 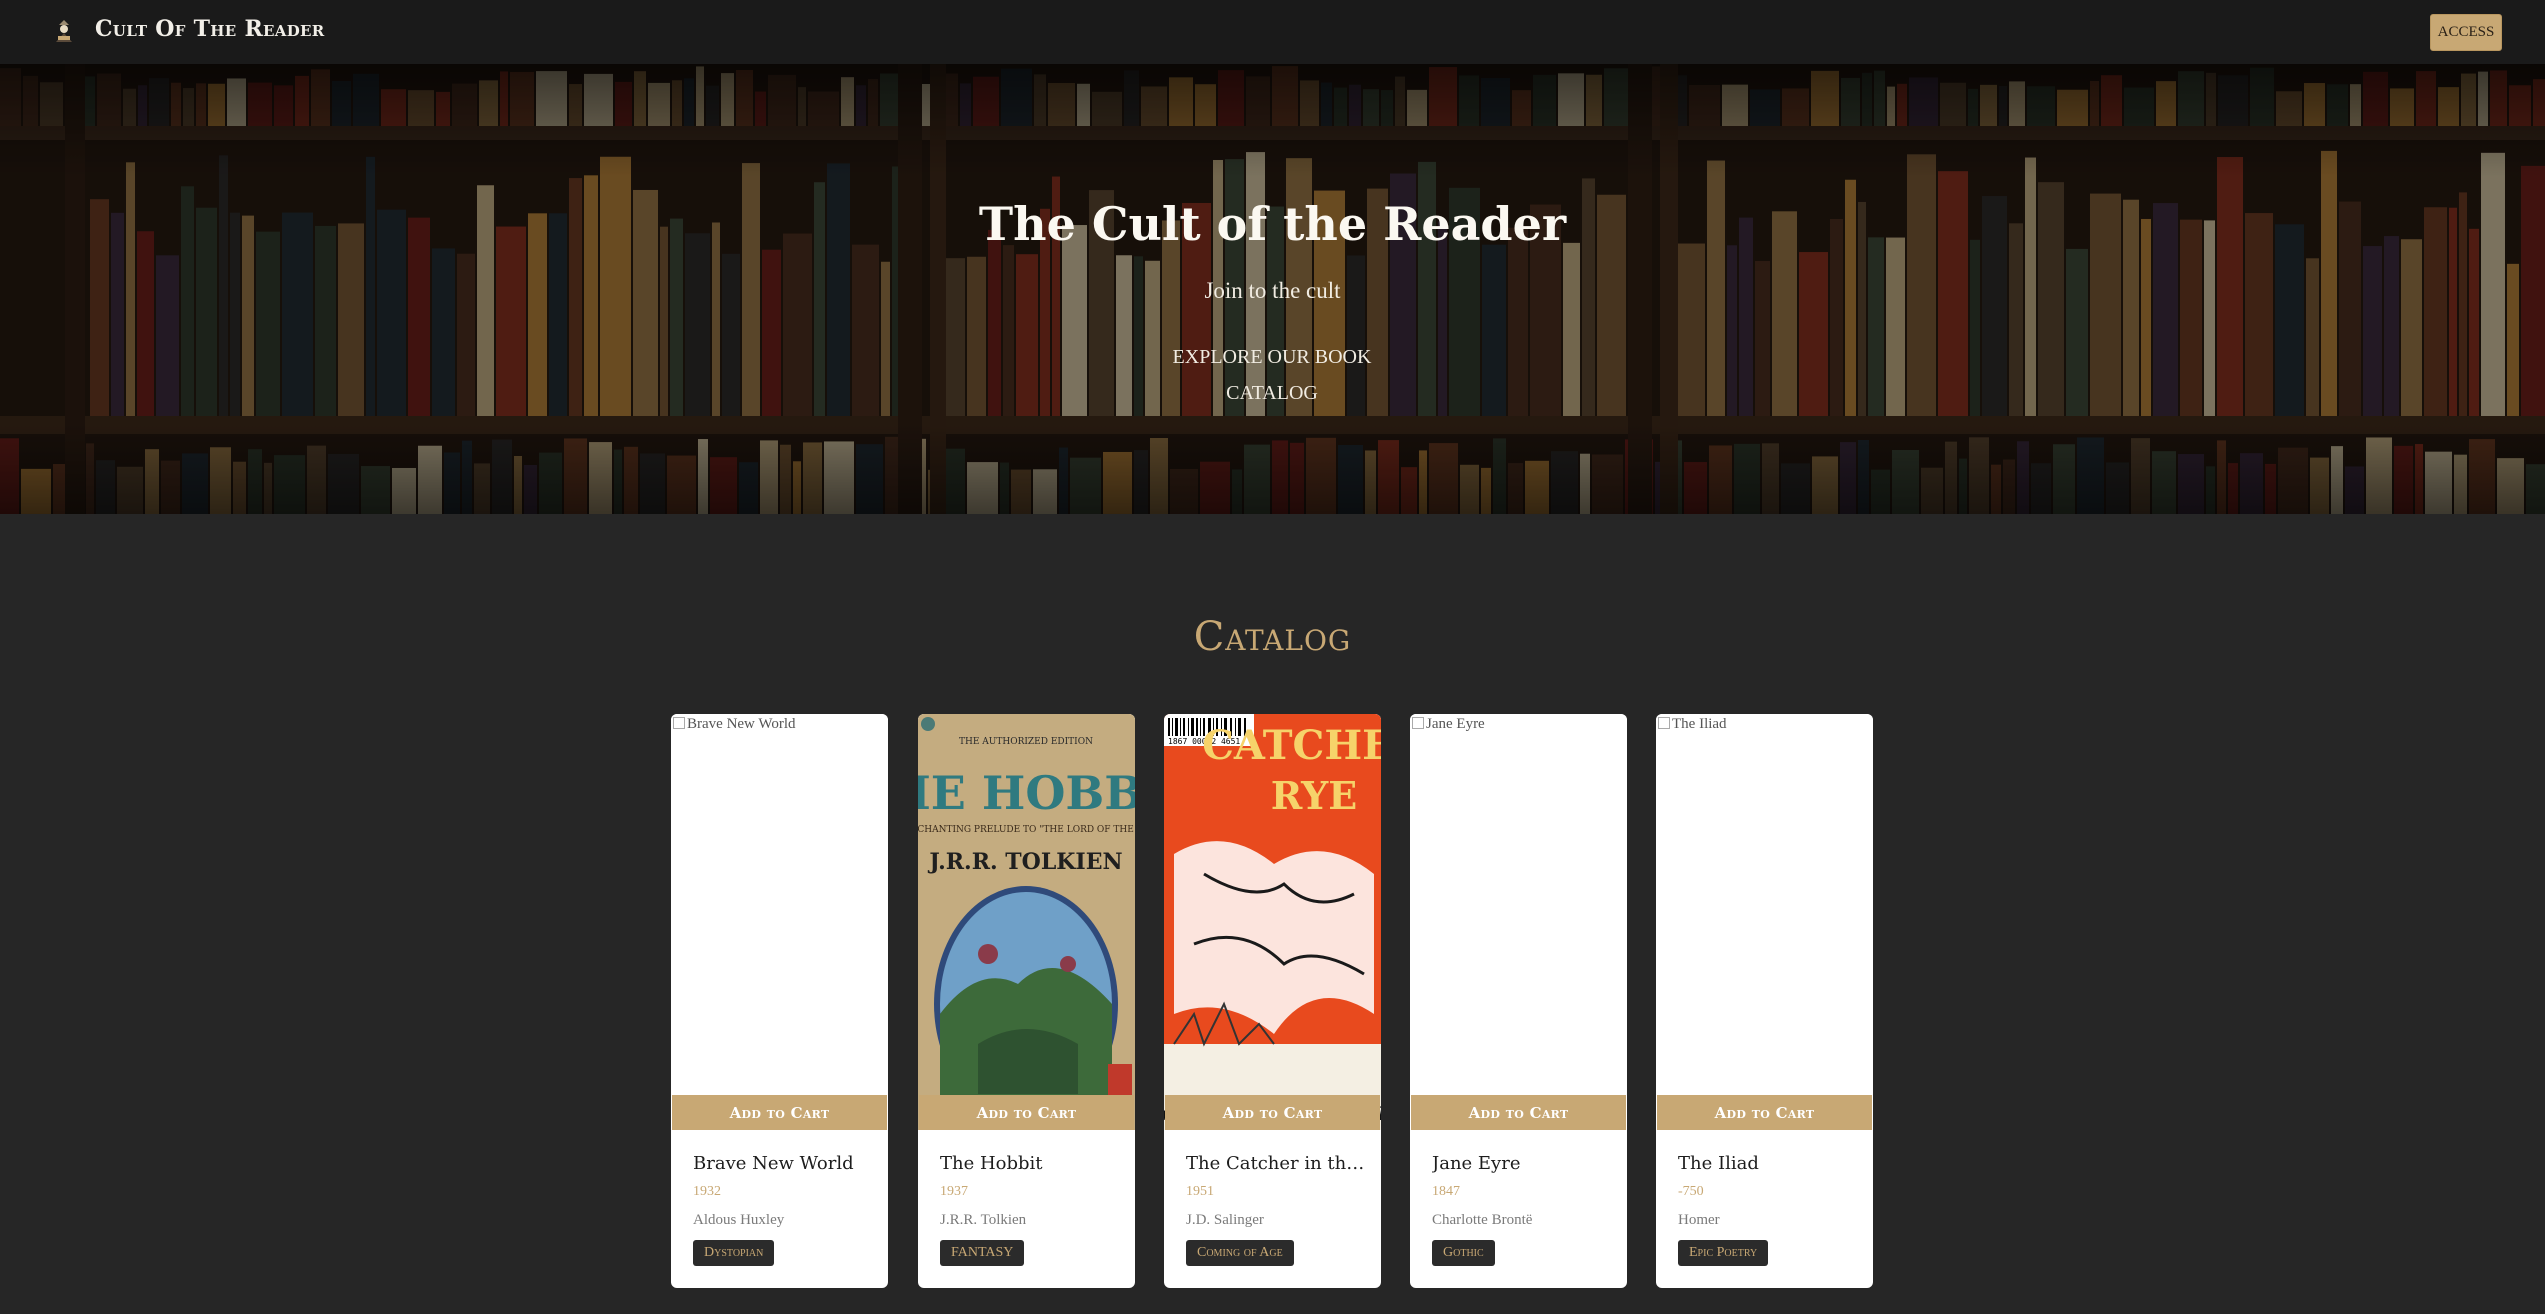 What do you see at coordinates (1699, 1220) in the screenshot?
I see `book-author: Homer` at bounding box center [1699, 1220].